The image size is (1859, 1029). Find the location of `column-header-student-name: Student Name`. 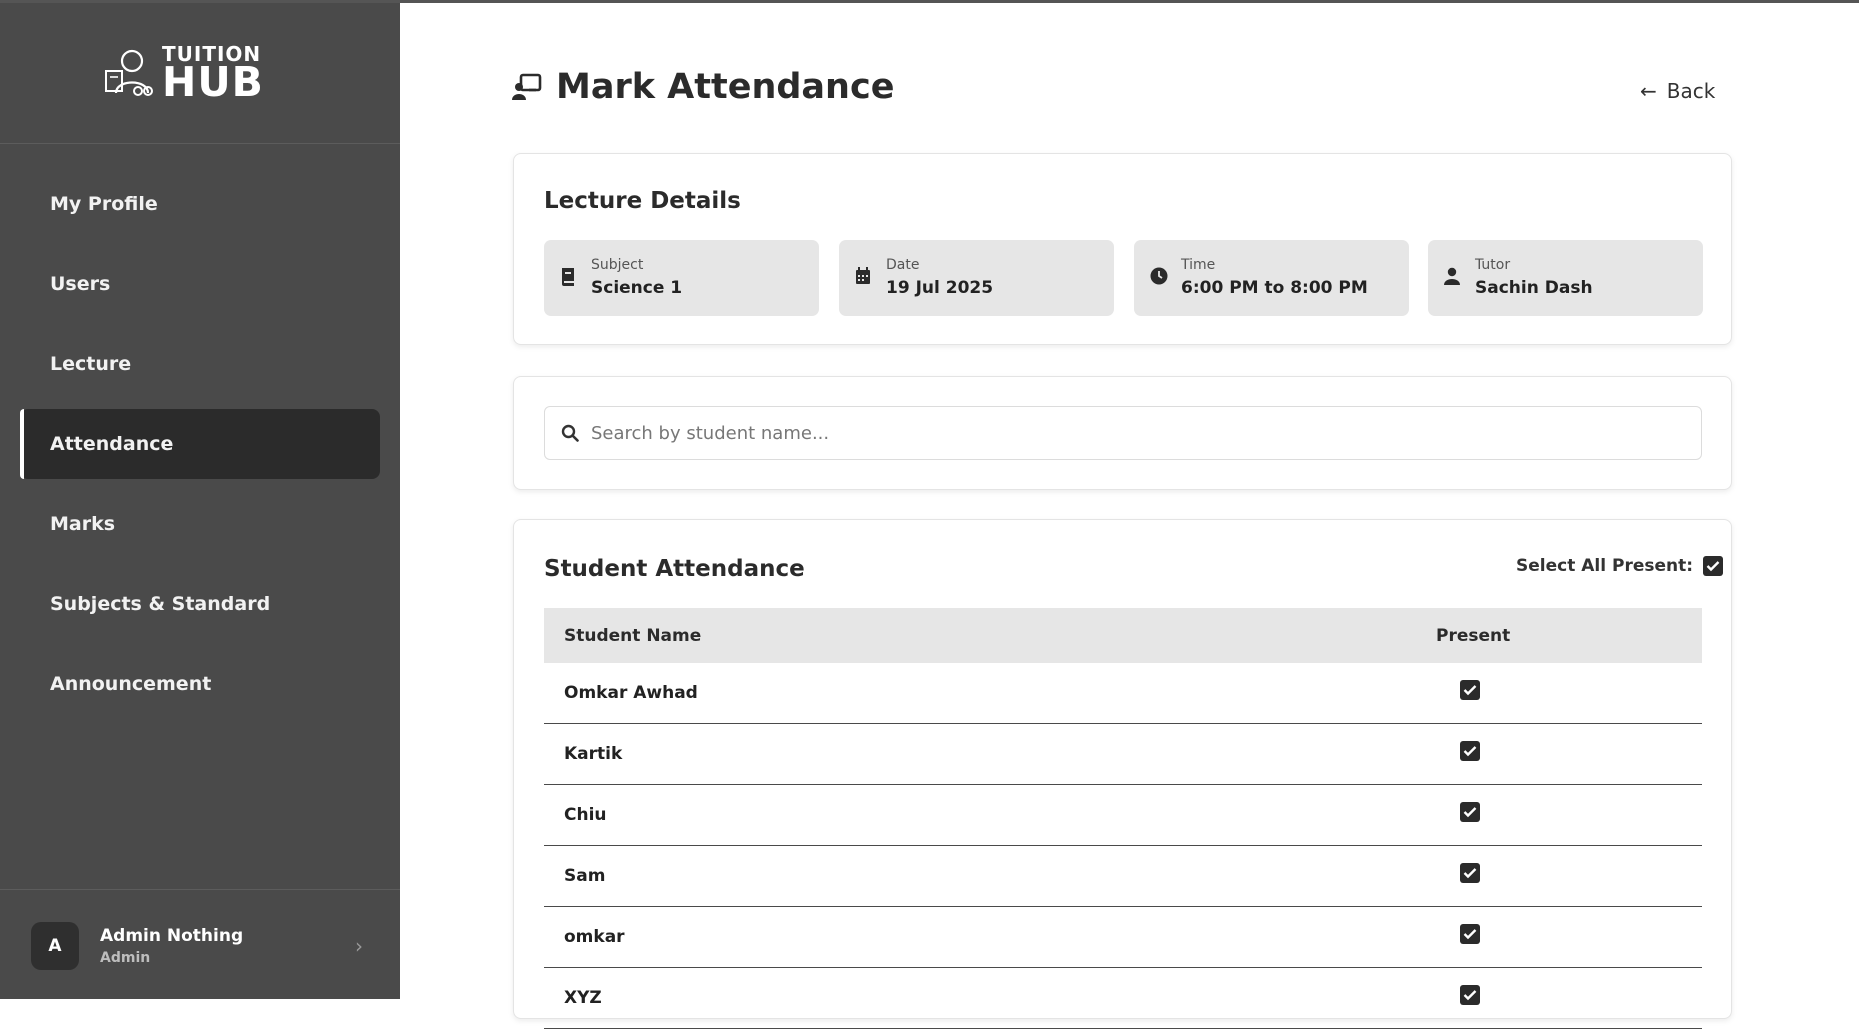

column-header-student-name: Student Name is located at coordinates (633, 635).